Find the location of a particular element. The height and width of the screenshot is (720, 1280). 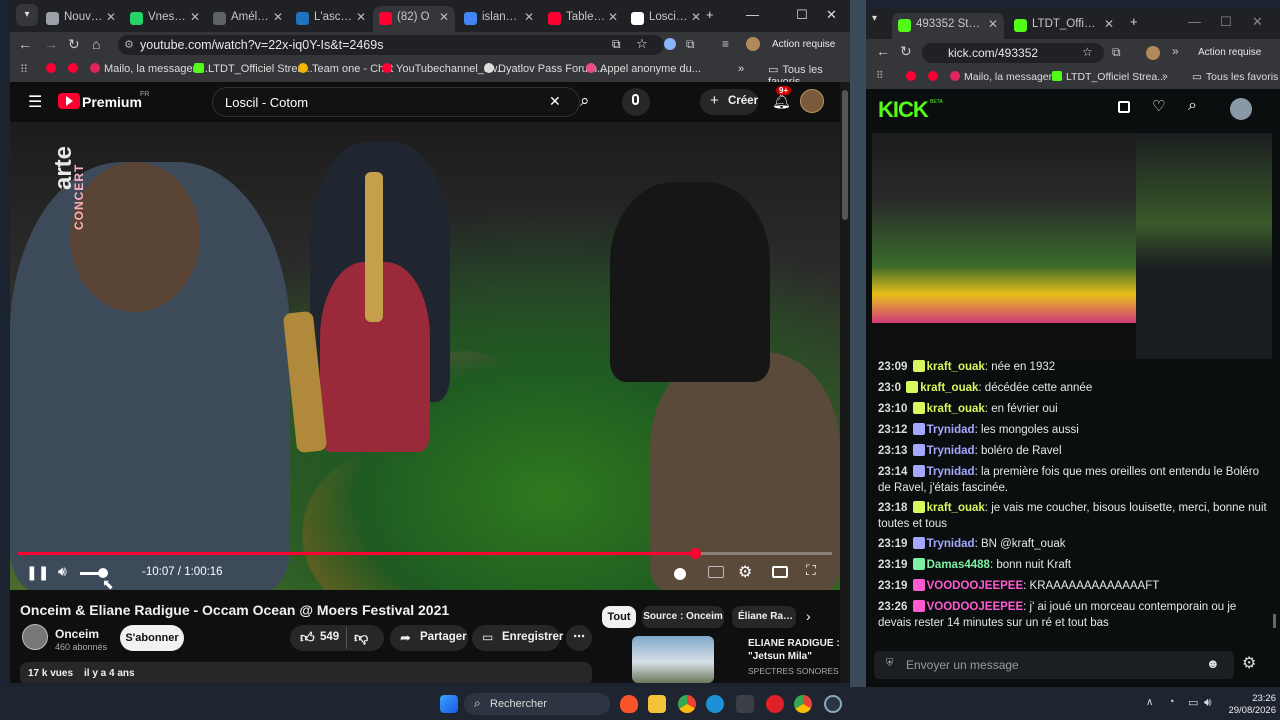

clear-search-icon: ✕ is located at coordinates (555, 101).